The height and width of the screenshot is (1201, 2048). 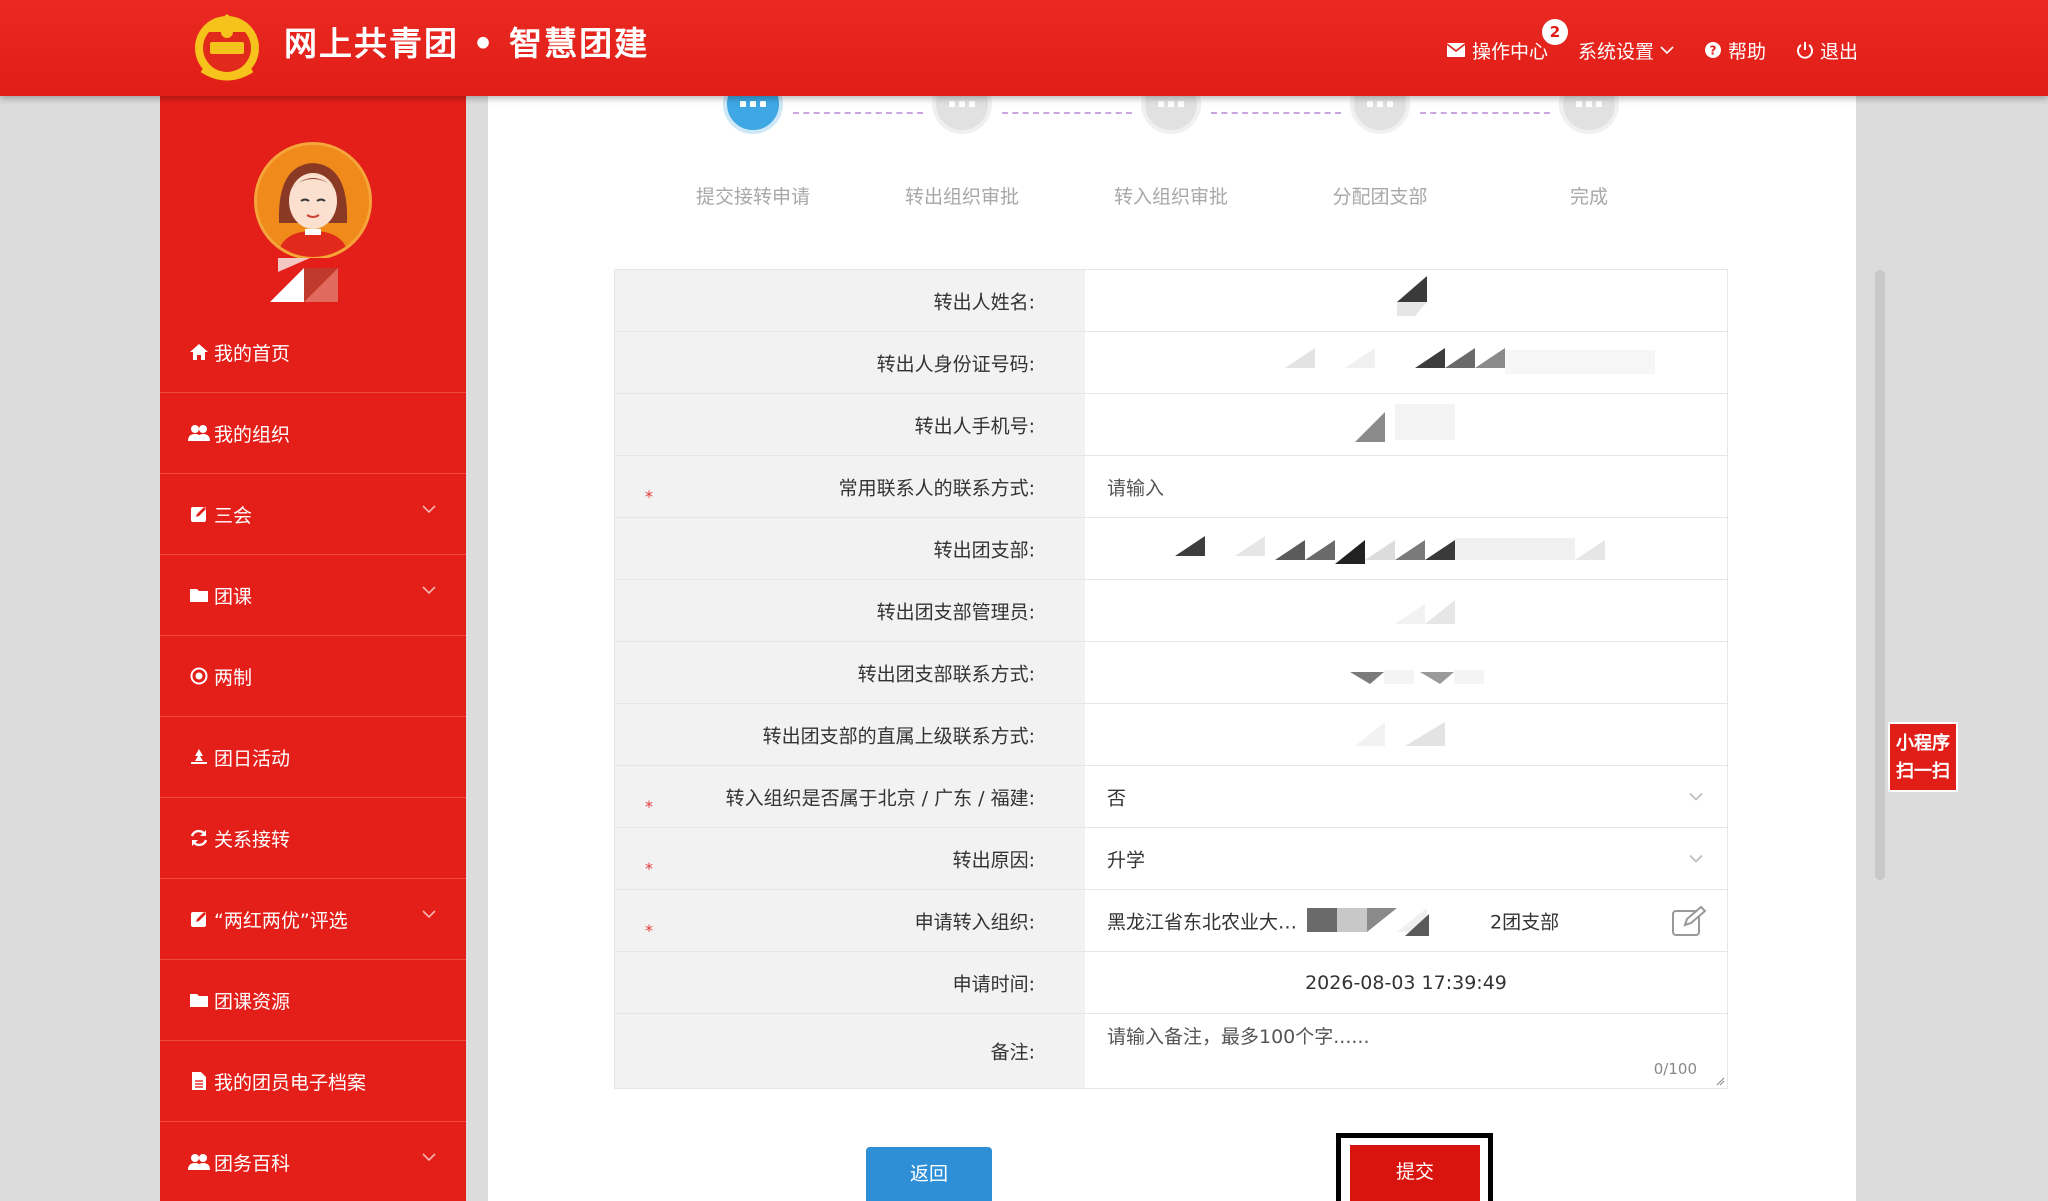 What do you see at coordinates (1406, 734) in the screenshot?
I see `superior-contact-value` at bounding box center [1406, 734].